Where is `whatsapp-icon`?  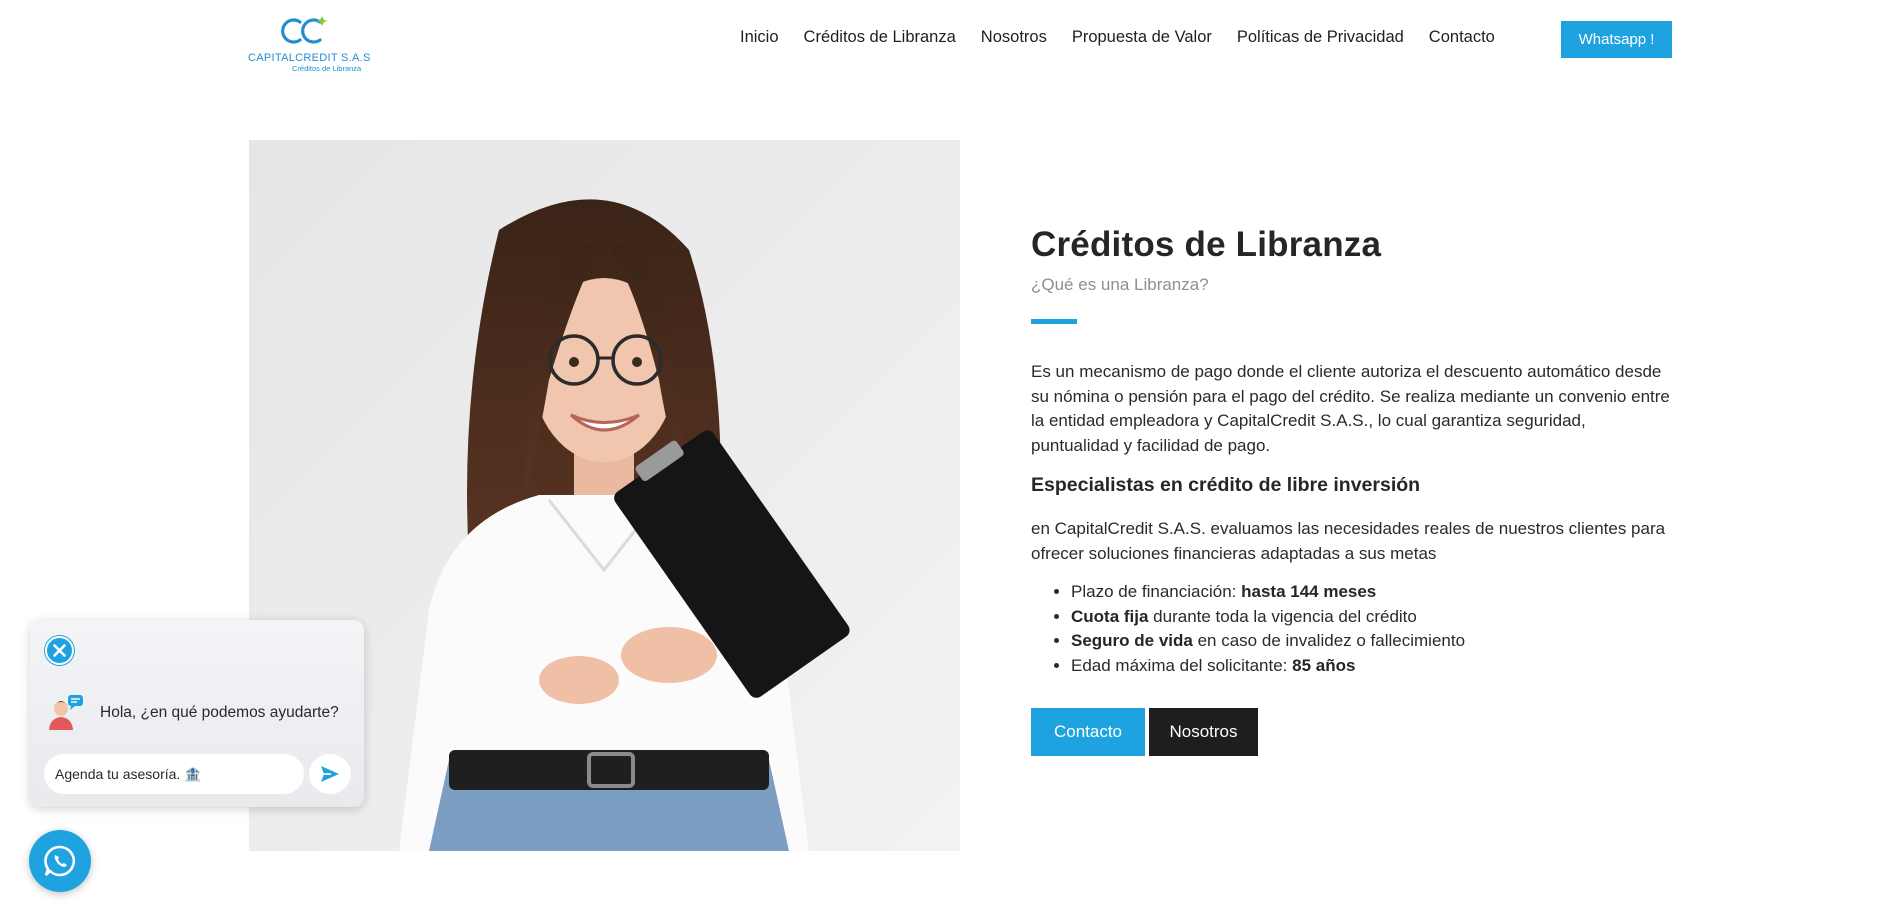
whatsapp-icon is located at coordinates (60, 861).